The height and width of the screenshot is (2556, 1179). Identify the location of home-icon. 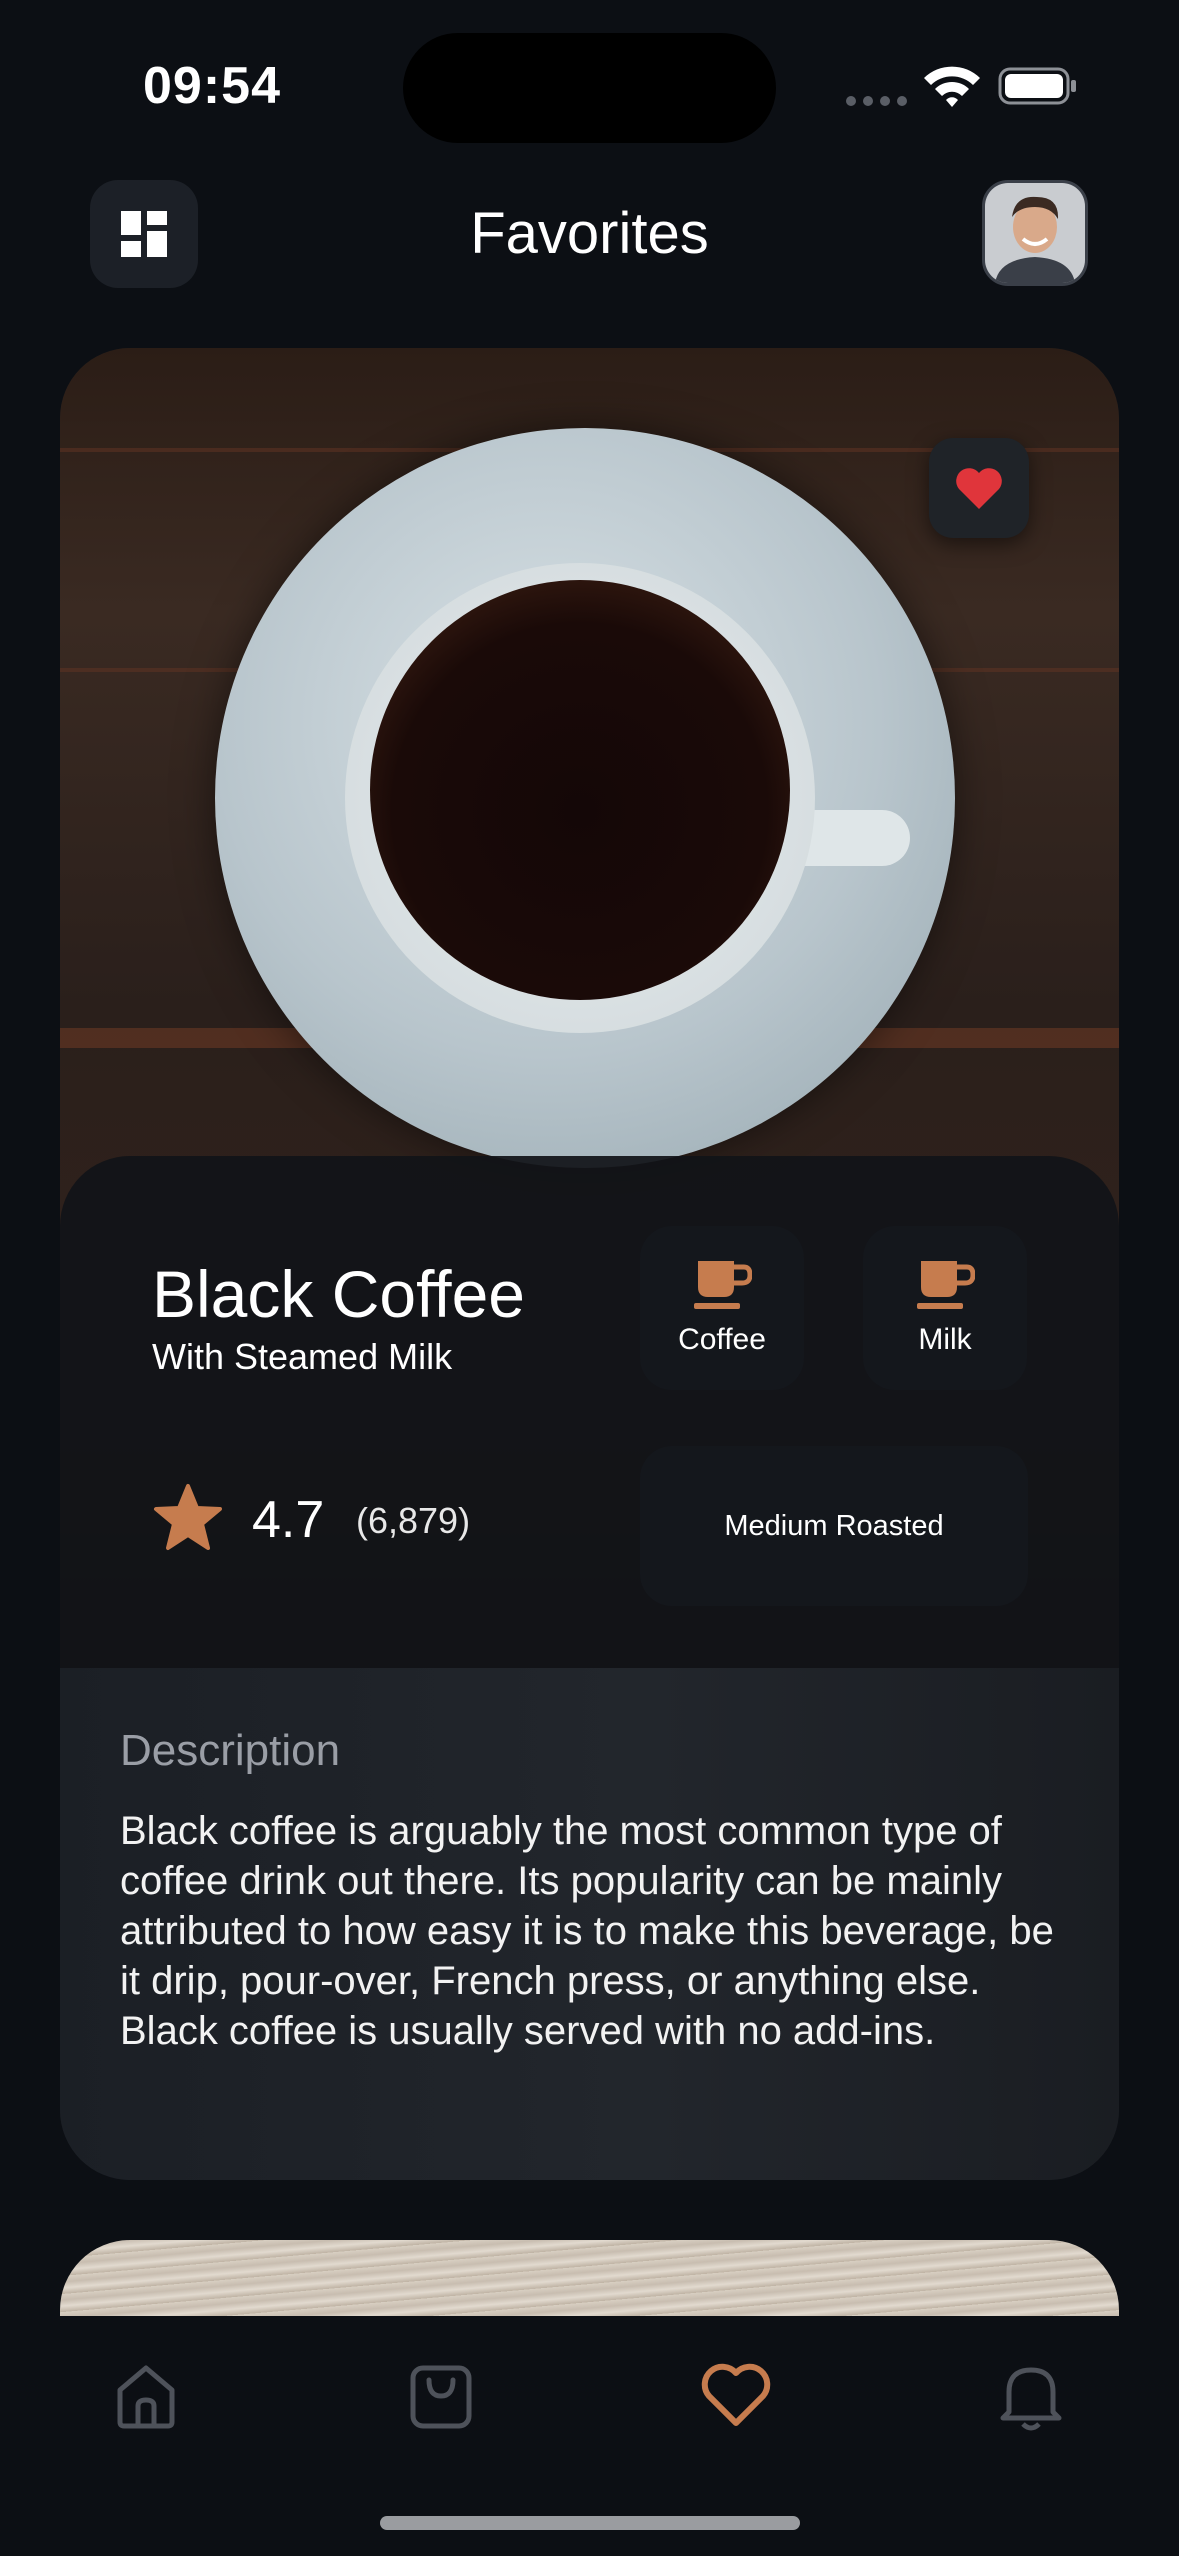
(146, 2397).